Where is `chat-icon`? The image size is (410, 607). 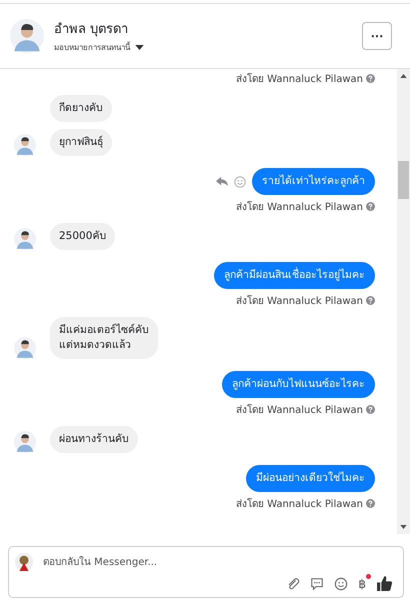
chat-icon is located at coordinates (317, 583).